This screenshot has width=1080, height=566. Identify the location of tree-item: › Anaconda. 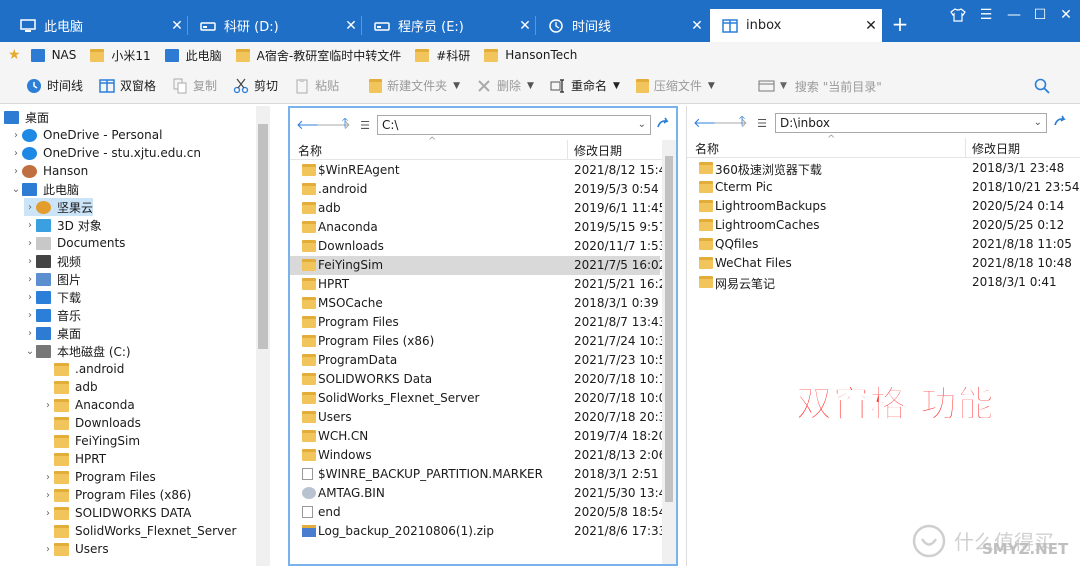
(88, 405).